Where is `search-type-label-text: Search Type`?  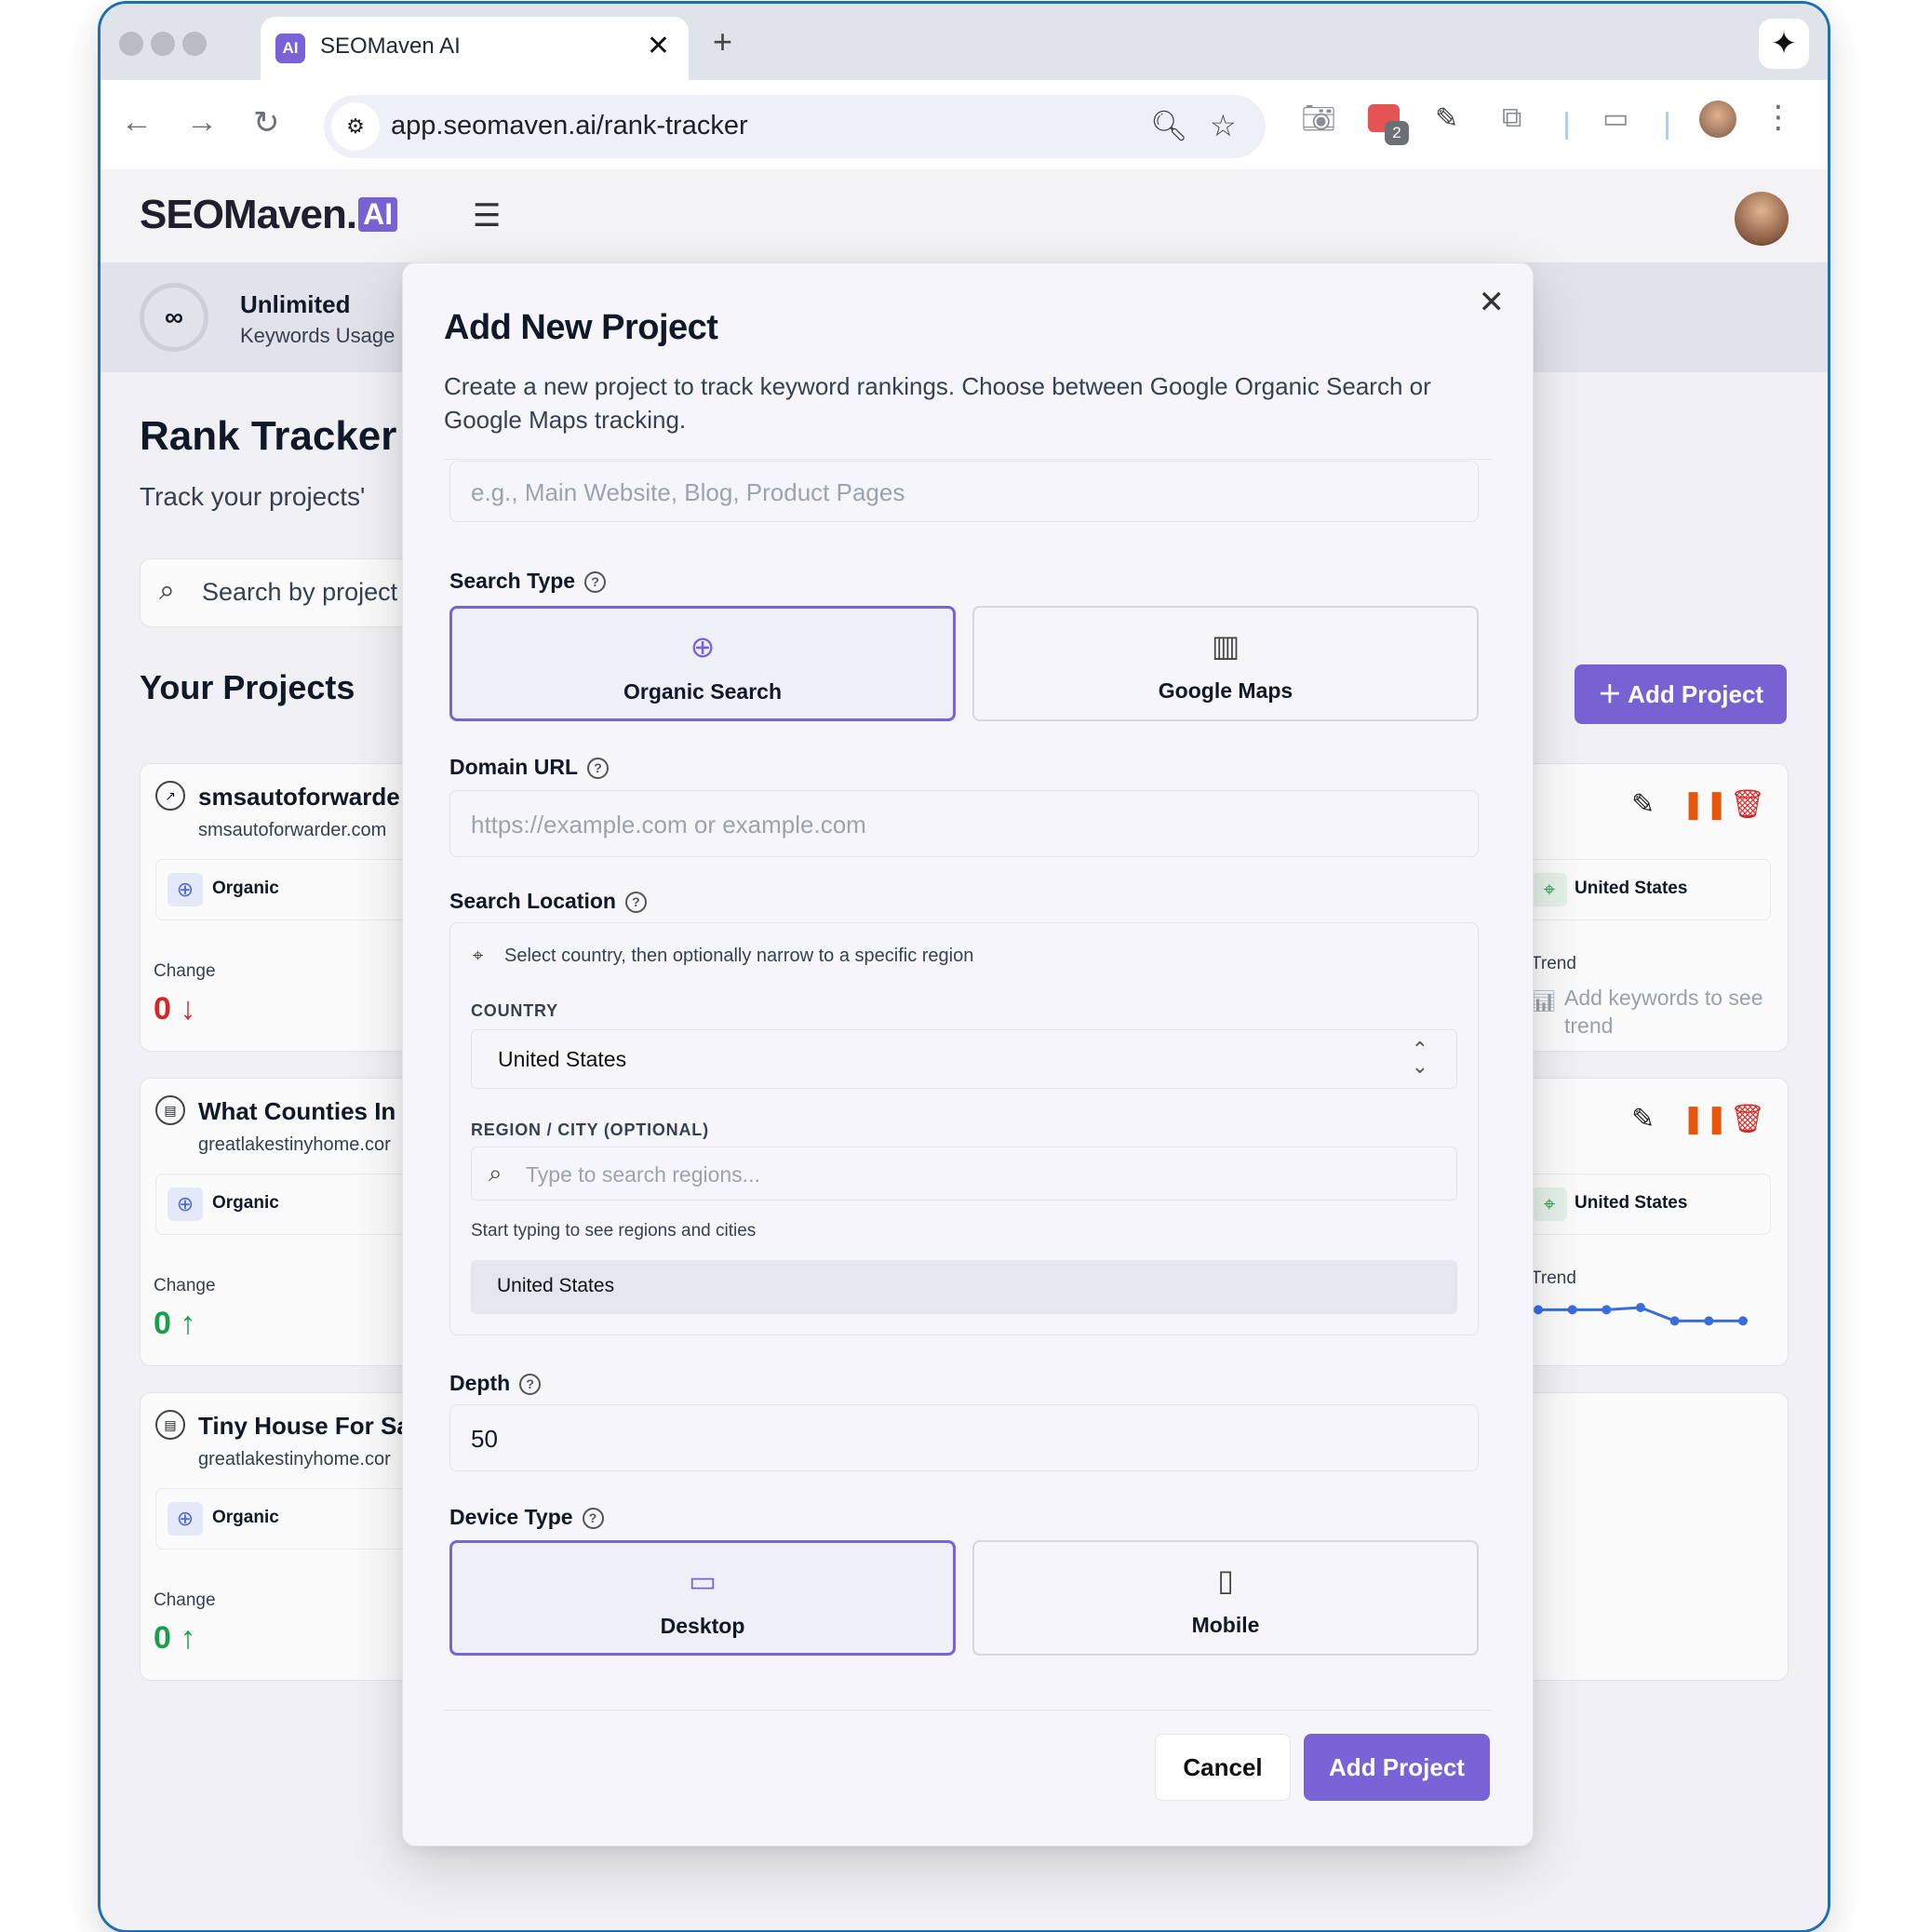 search-type-label-text: Search Type is located at coordinates (512, 581).